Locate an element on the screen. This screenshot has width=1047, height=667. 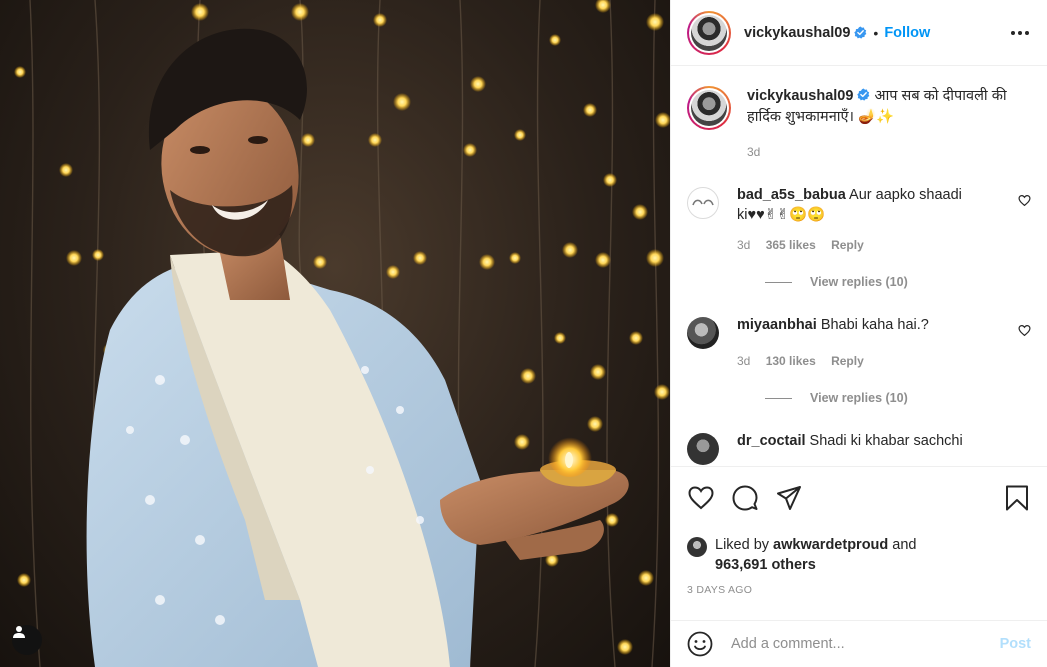
liker-avatar is located at coordinates (697, 547).